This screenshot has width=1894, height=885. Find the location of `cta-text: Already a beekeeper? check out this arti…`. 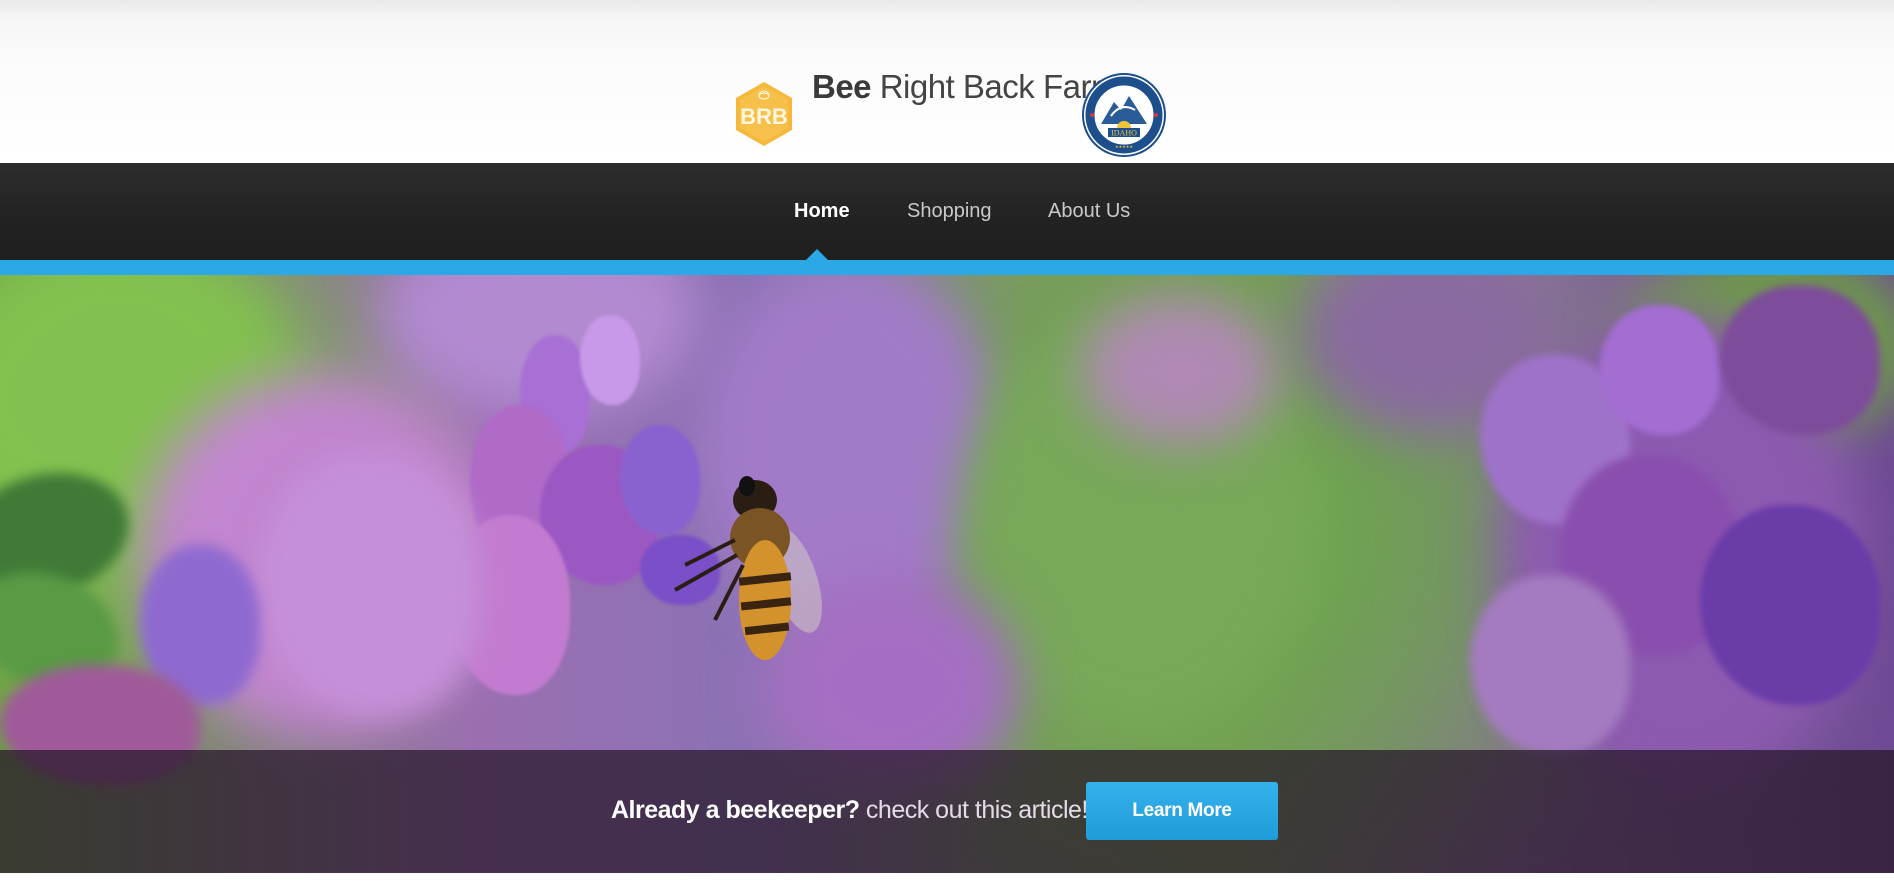

cta-text: Already a beekeeper? check out this arti… is located at coordinates (849, 810).